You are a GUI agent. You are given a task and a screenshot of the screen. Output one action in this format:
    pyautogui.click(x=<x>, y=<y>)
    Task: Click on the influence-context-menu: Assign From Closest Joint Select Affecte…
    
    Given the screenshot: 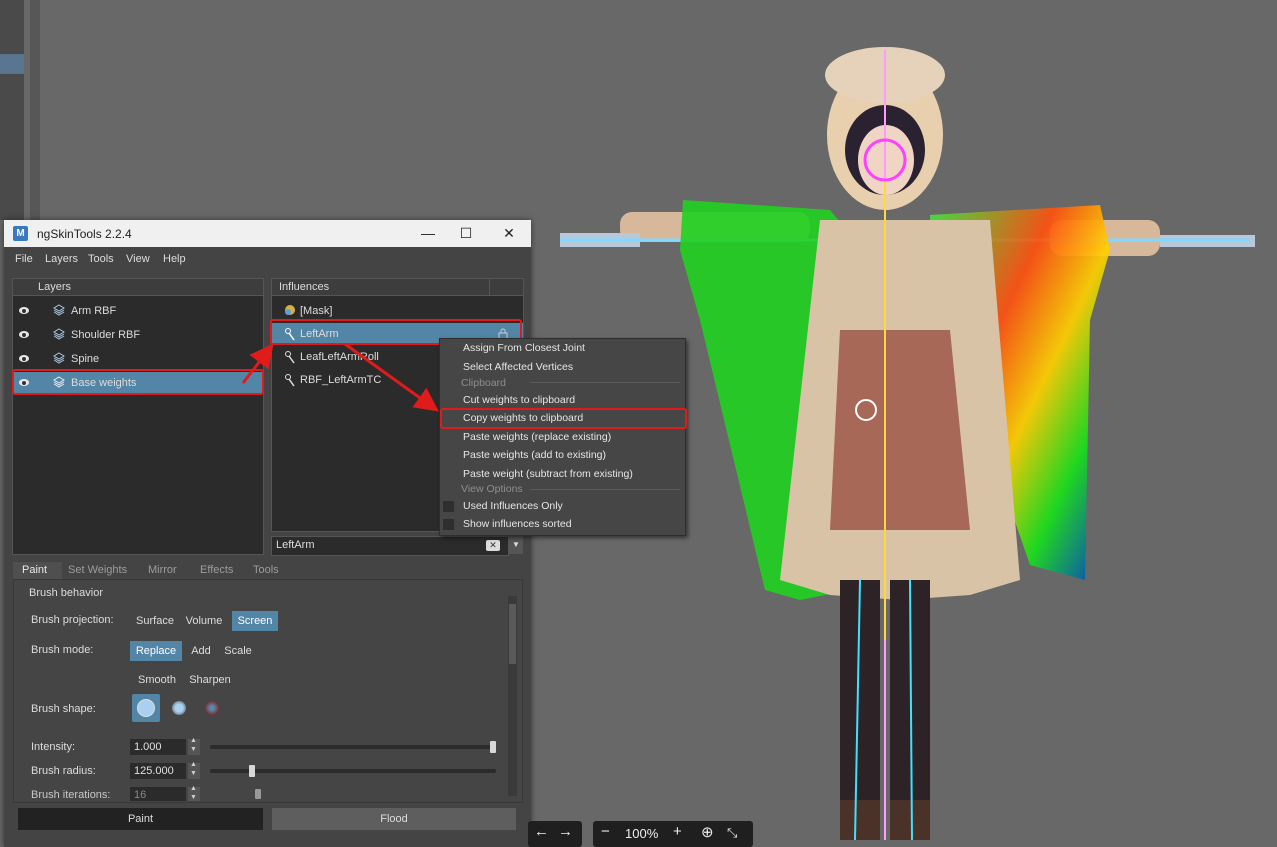 What is the action you would take?
    pyautogui.click(x=562, y=437)
    